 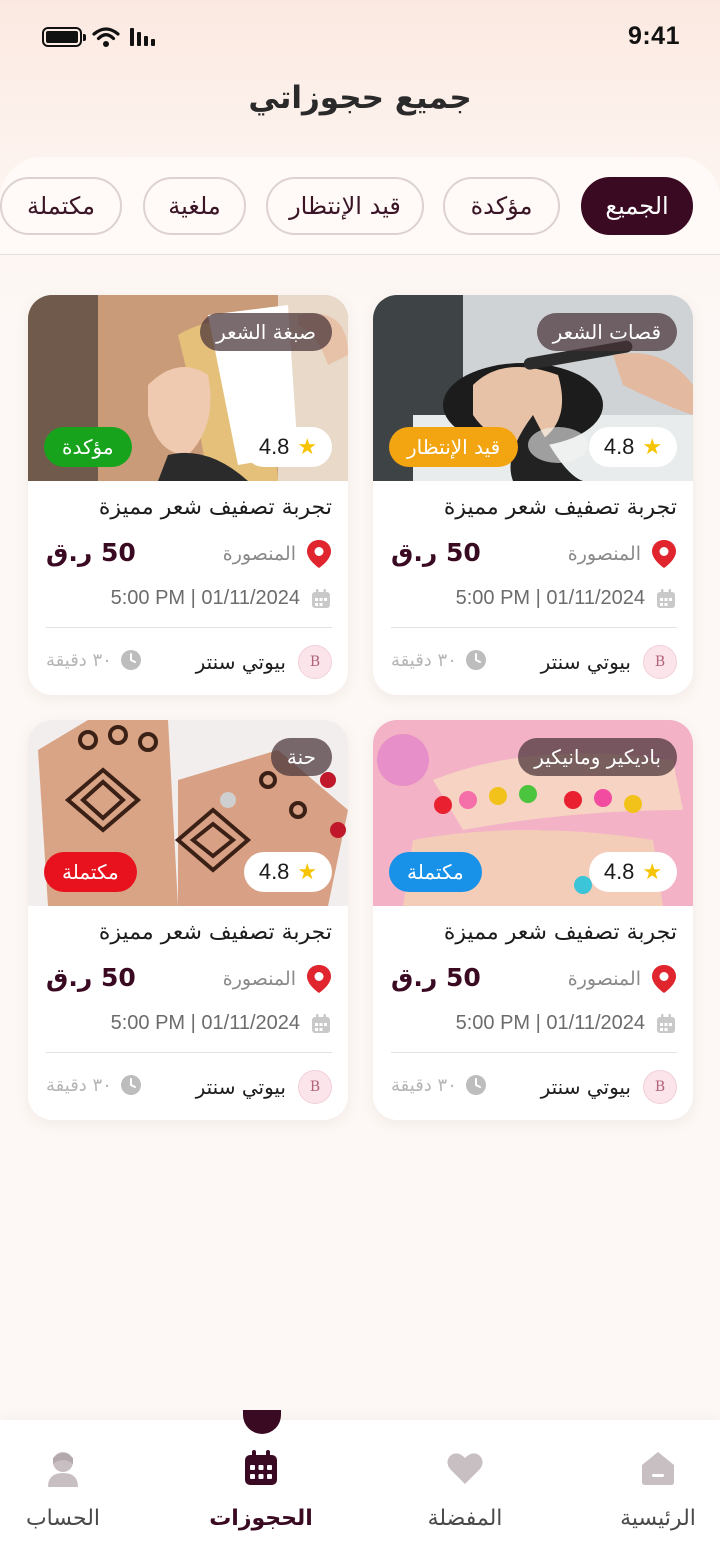 What do you see at coordinates (142, 37) in the screenshot?
I see `signal-icon` at bounding box center [142, 37].